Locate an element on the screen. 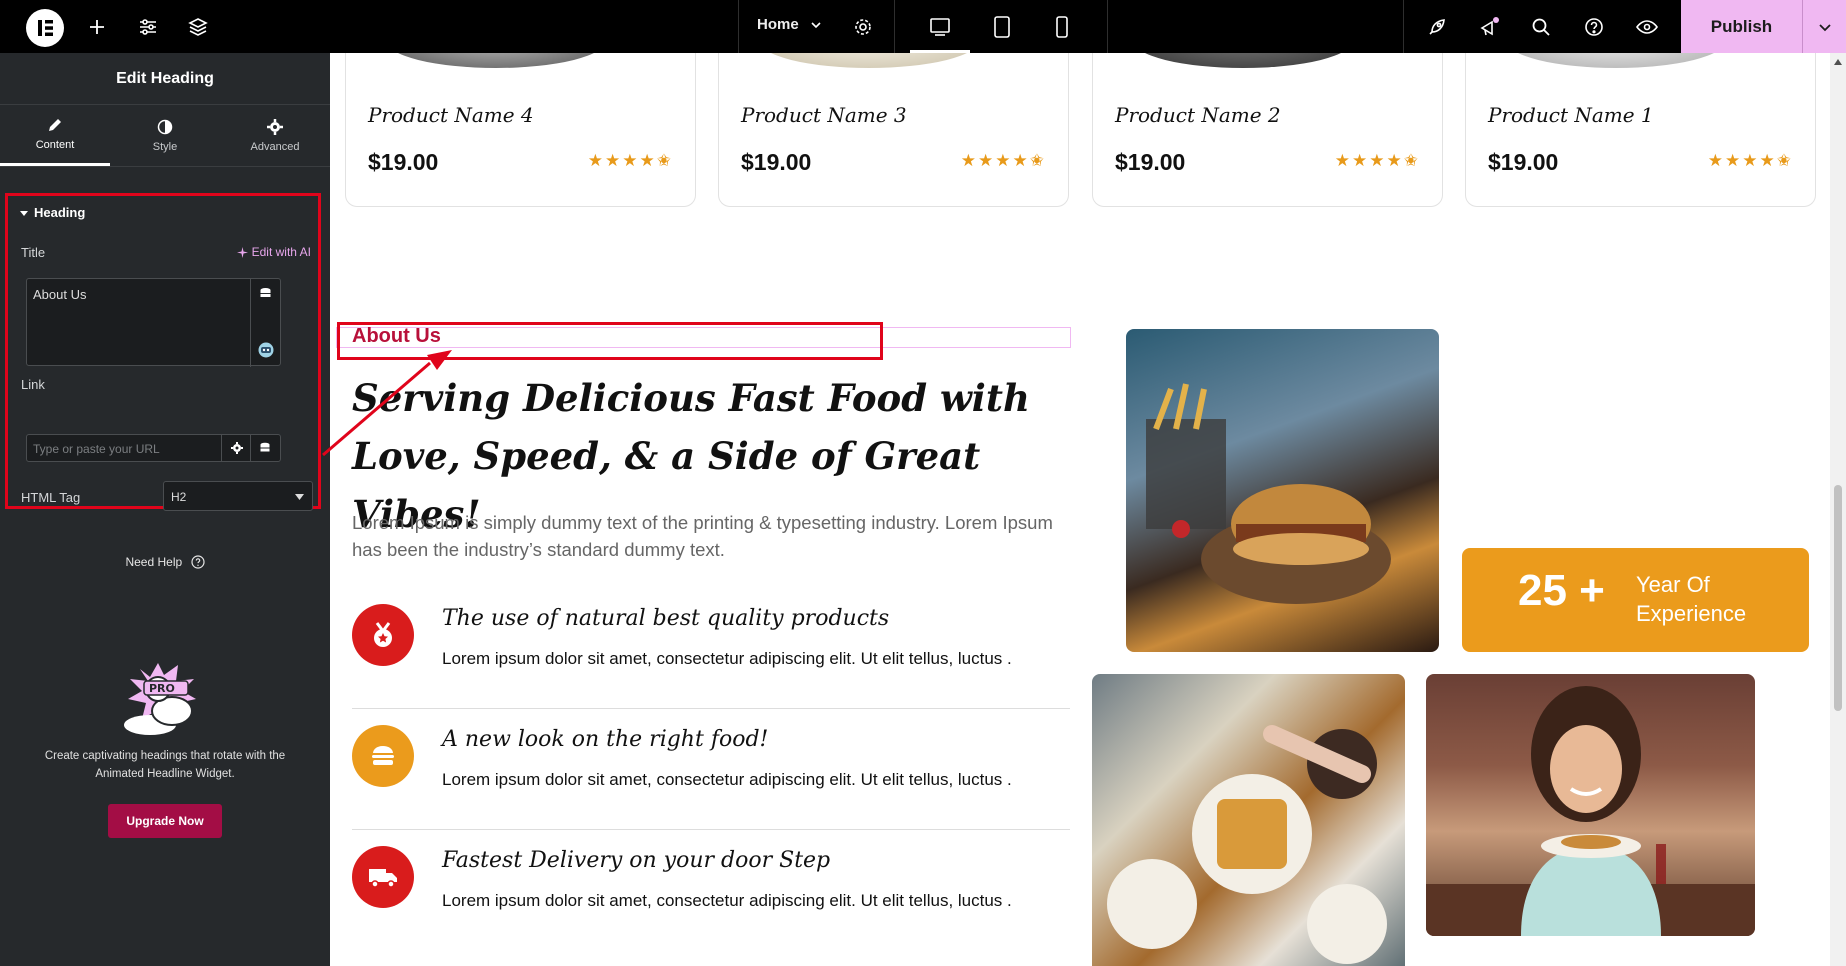 This screenshot has height=966, width=1846. scroll-up-icon is located at coordinates (1838, 62).